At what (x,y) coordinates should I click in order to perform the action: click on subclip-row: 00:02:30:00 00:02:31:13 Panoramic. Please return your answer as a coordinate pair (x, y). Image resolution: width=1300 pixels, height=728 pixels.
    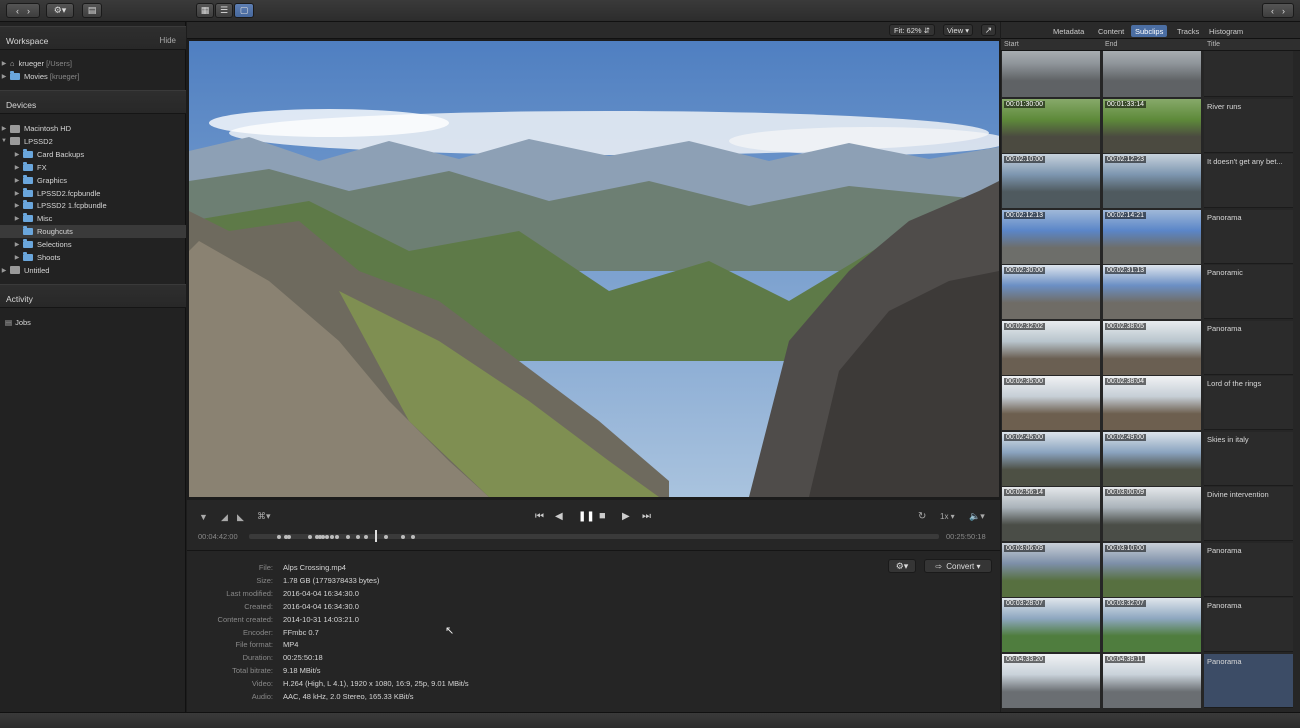
    Looking at the image, I should click on (1147, 292).